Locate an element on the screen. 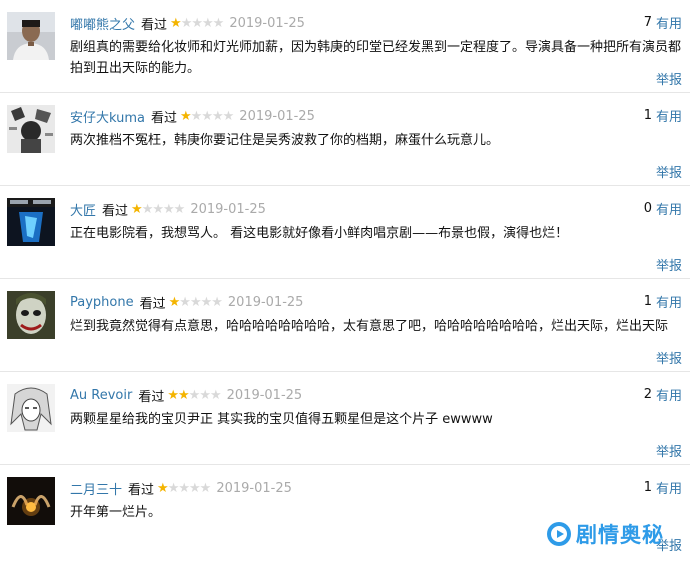 The image size is (690, 567). user-link: Payphone is located at coordinates (102, 302).